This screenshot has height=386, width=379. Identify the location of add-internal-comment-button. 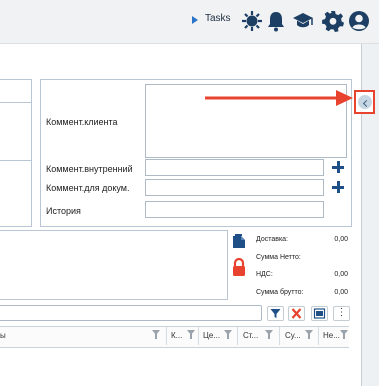
(338, 167).